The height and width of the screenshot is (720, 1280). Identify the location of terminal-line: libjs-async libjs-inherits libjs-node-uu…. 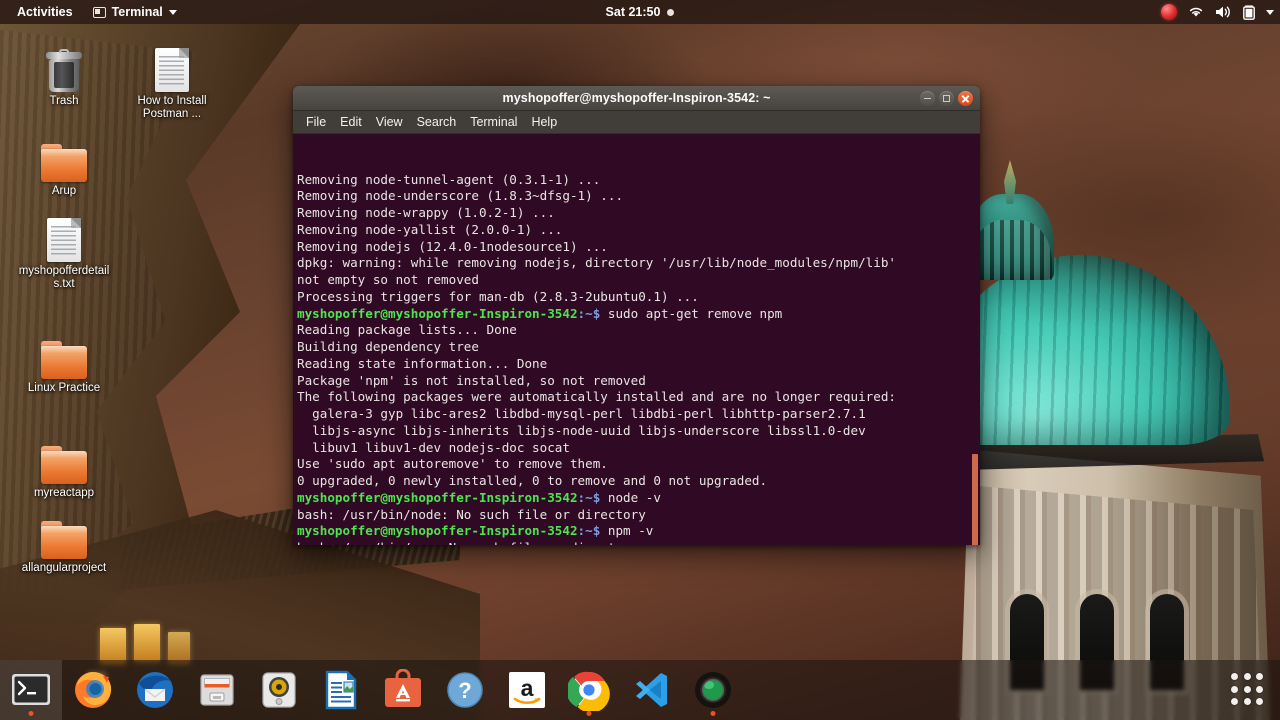
(634, 431).